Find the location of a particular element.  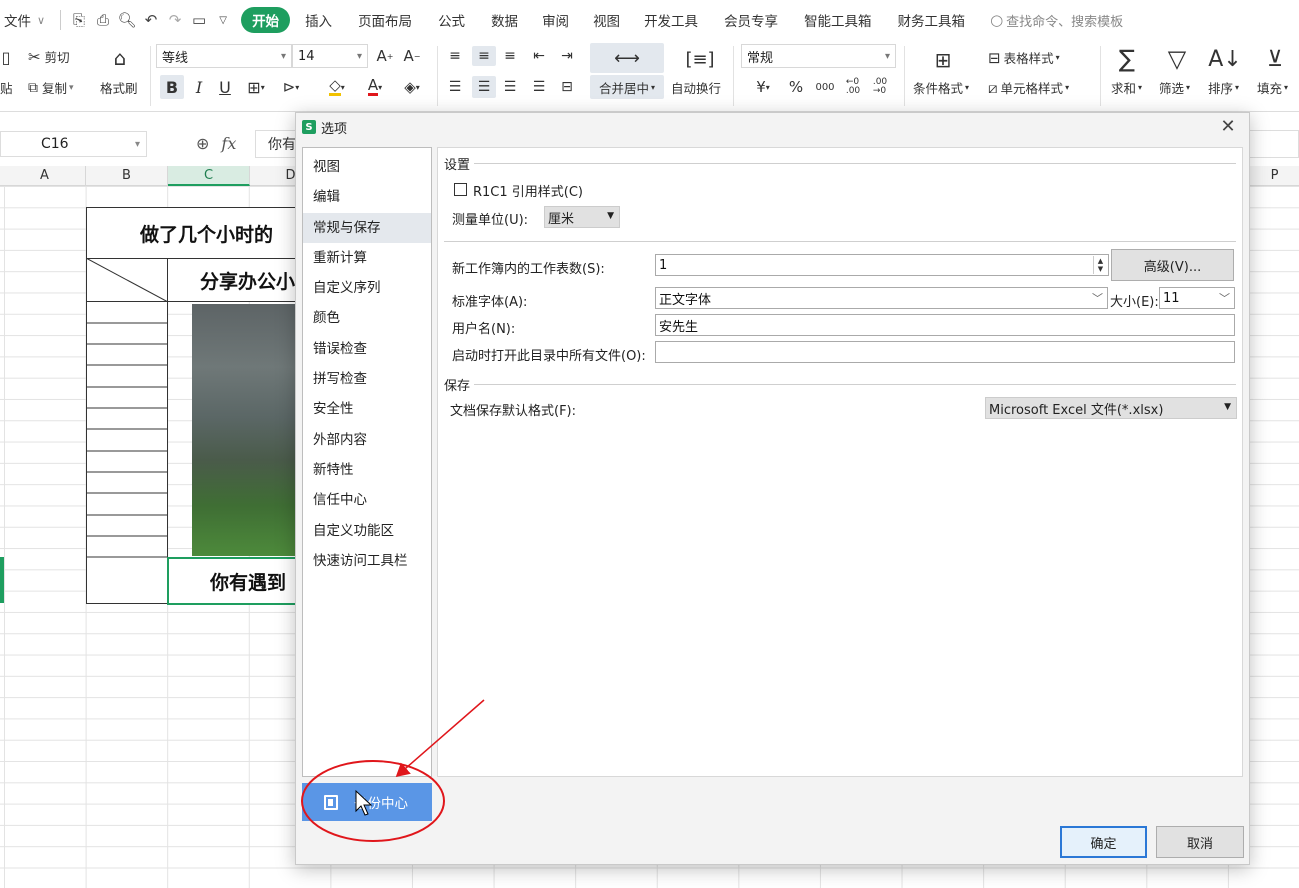

column-header-c: C is located at coordinates (209, 176).